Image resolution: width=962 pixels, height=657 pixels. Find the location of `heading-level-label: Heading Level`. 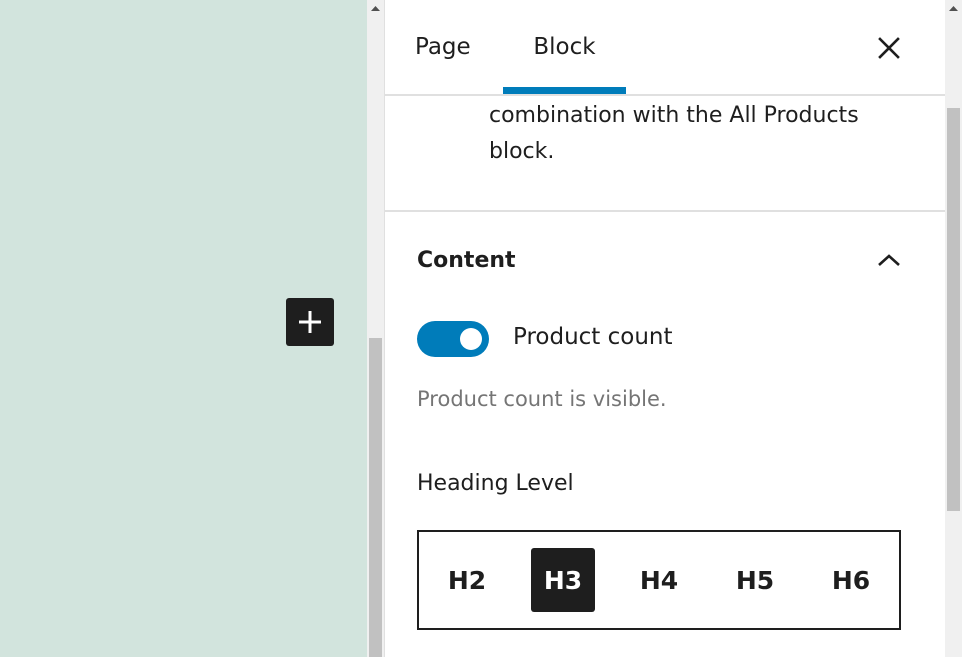

heading-level-label: Heading Level is located at coordinates (495, 483).